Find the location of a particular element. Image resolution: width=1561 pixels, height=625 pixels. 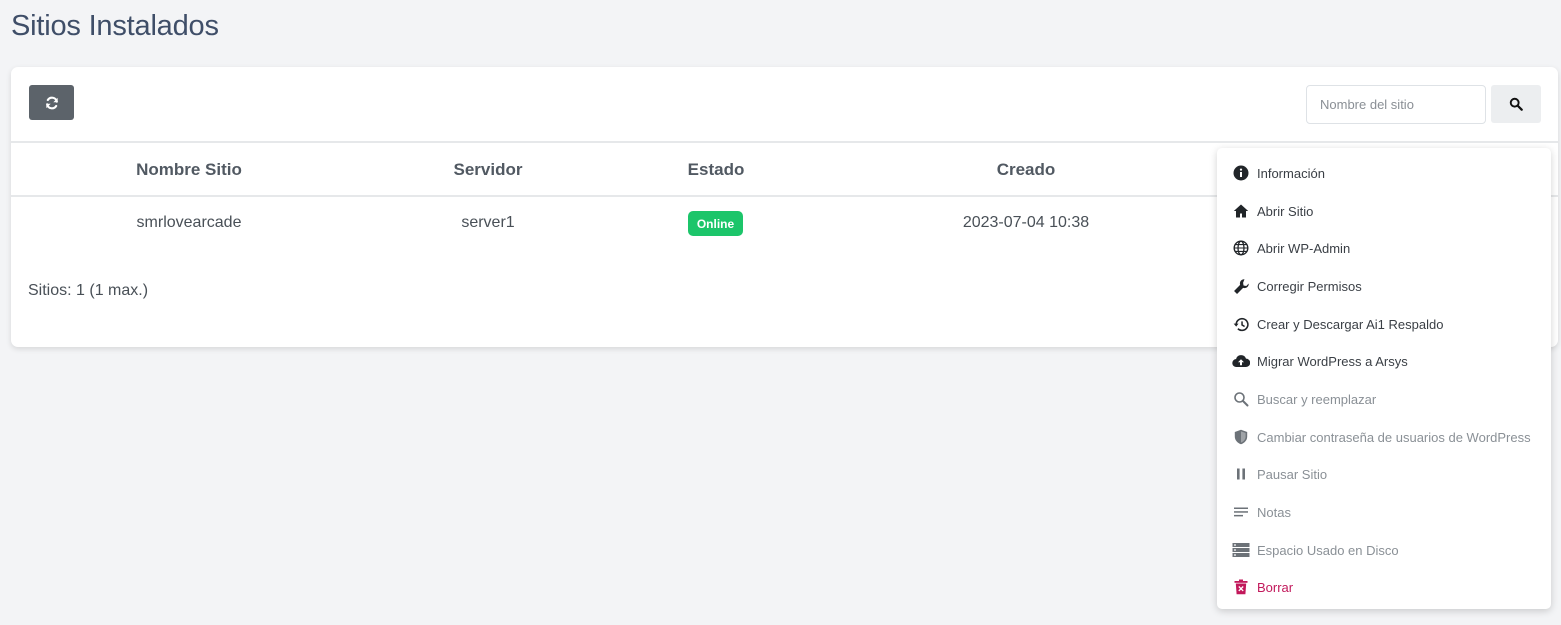

site-name-search-input is located at coordinates (1396, 104).